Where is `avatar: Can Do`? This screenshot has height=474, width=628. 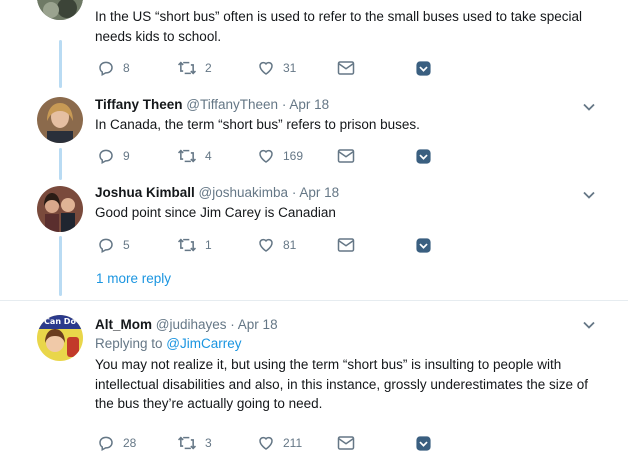
avatar: Can Do is located at coordinates (60, 338).